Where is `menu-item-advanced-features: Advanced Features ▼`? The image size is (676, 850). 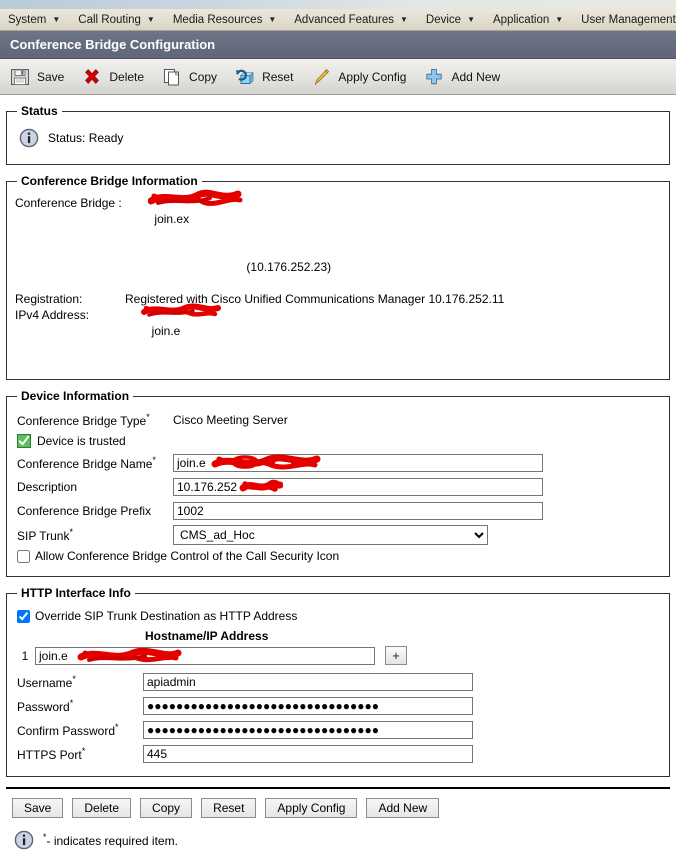 menu-item-advanced-features: Advanced Features ▼ is located at coordinates (355, 20).